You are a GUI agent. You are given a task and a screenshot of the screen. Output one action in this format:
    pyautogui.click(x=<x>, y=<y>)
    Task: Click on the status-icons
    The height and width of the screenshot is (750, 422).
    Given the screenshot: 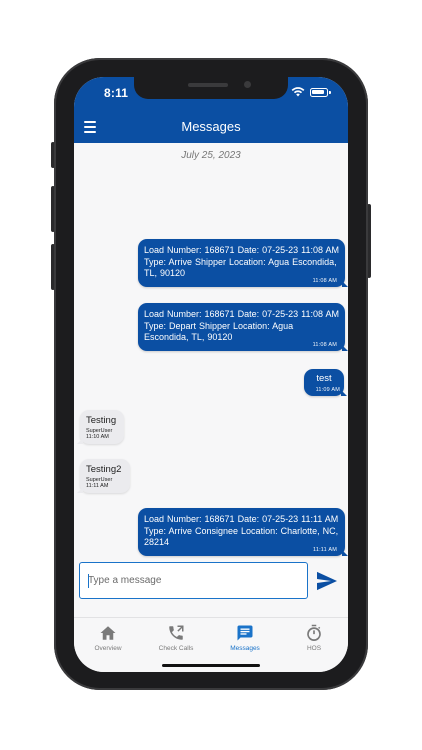 What is the action you would take?
    pyautogui.click(x=311, y=92)
    